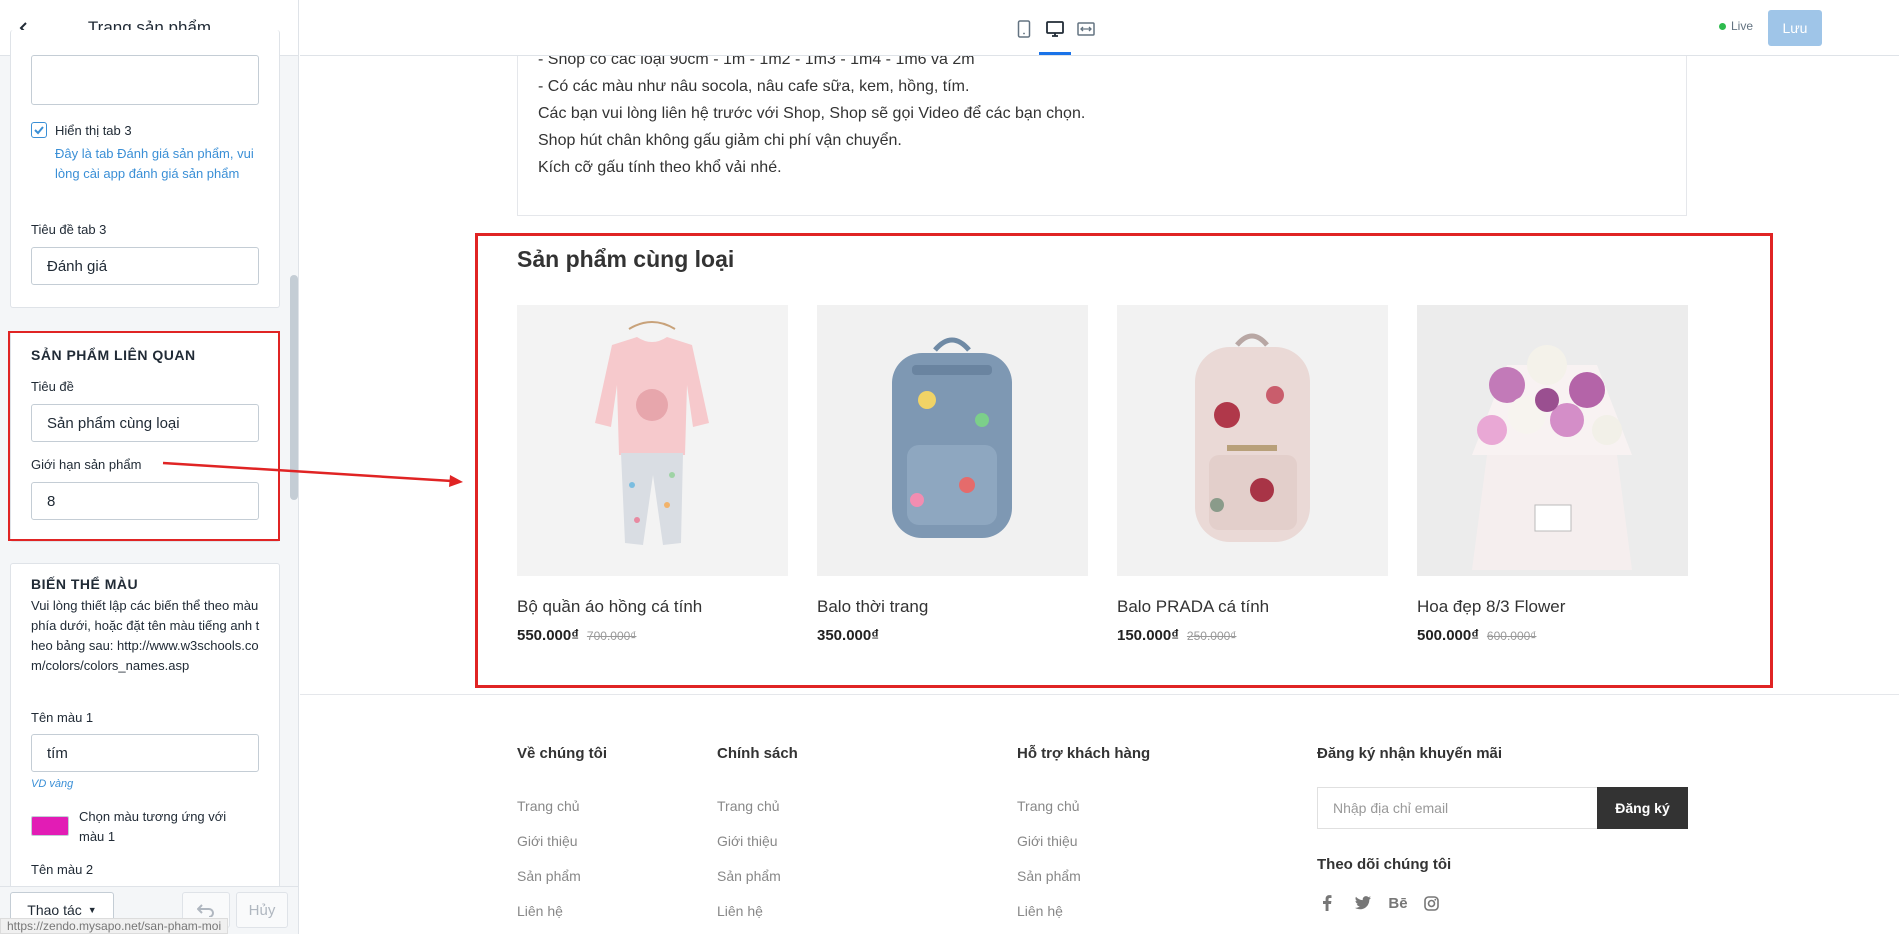 This screenshot has height=934, width=1899. I want to click on mobile-view-icon, so click(1024, 29).